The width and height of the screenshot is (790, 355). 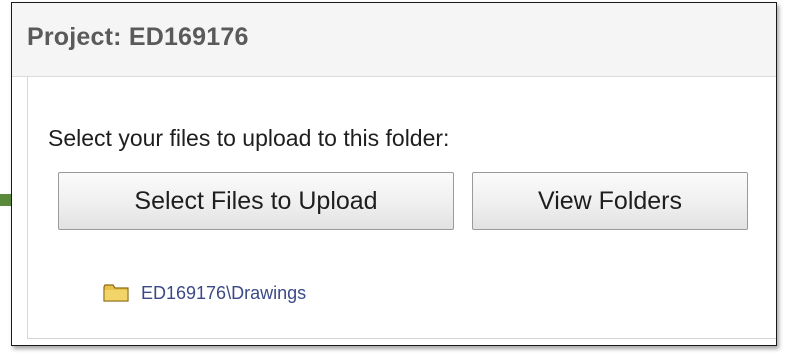 I want to click on folder-icon, so click(x=116, y=293).